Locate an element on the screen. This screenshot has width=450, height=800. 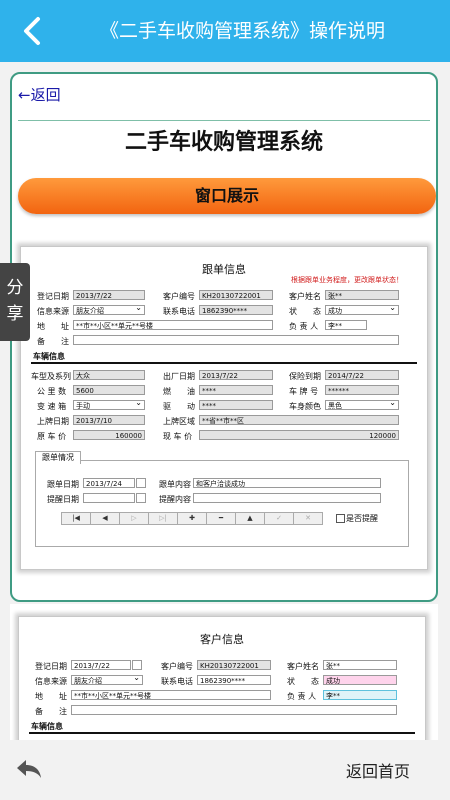
mileage-field: 5600 is located at coordinates (109, 390).